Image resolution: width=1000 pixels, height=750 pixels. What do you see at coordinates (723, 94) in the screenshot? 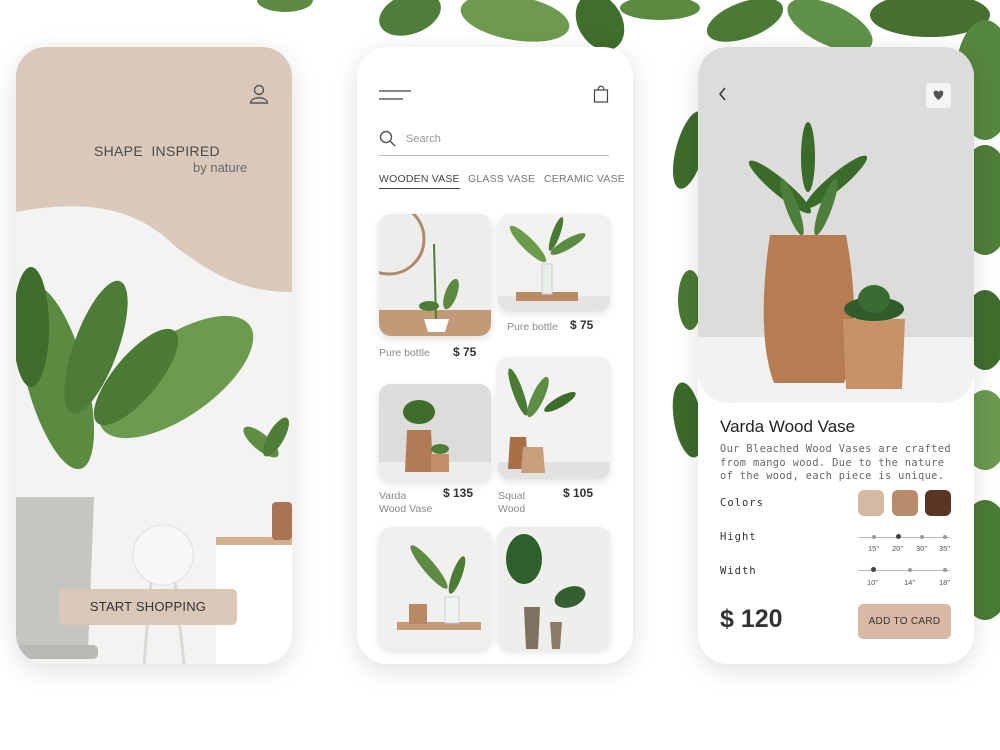
I see `back-arrow-icon` at bounding box center [723, 94].